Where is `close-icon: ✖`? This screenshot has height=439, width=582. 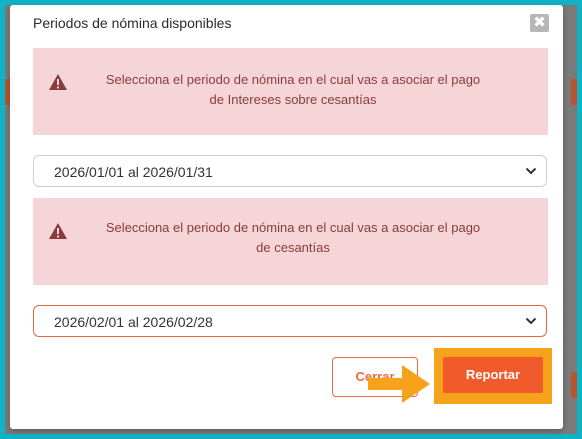 close-icon: ✖ is located at coordinates (539, 22).